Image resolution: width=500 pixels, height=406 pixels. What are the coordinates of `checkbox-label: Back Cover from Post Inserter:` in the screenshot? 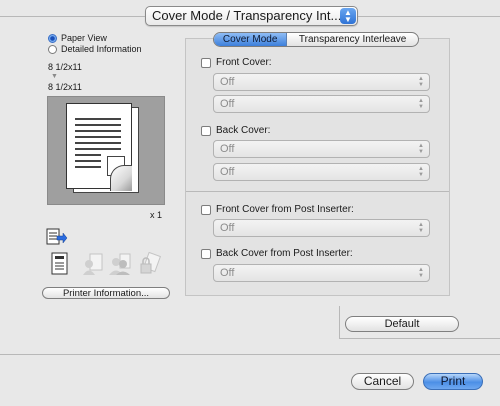 It's located at (284, 253).